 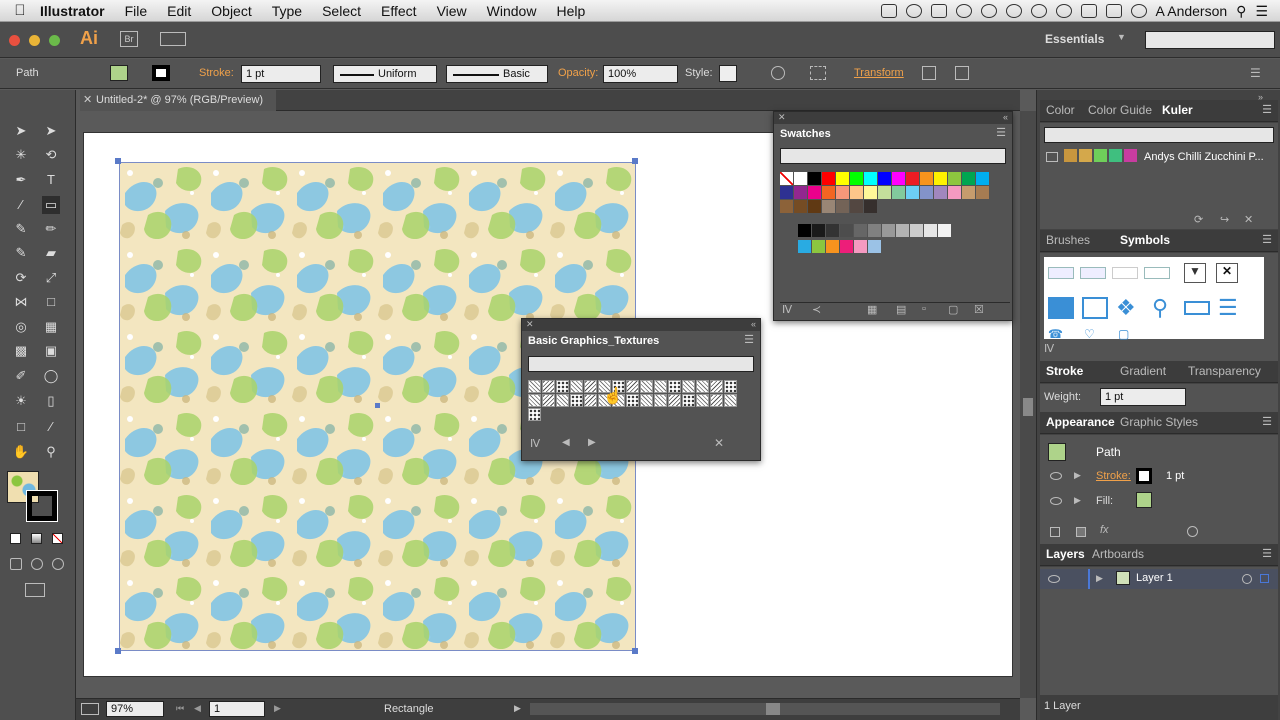 I want to click on document-title: Untitled-2* @ 97% (RGB/Preview), so click(x=179, y=100).